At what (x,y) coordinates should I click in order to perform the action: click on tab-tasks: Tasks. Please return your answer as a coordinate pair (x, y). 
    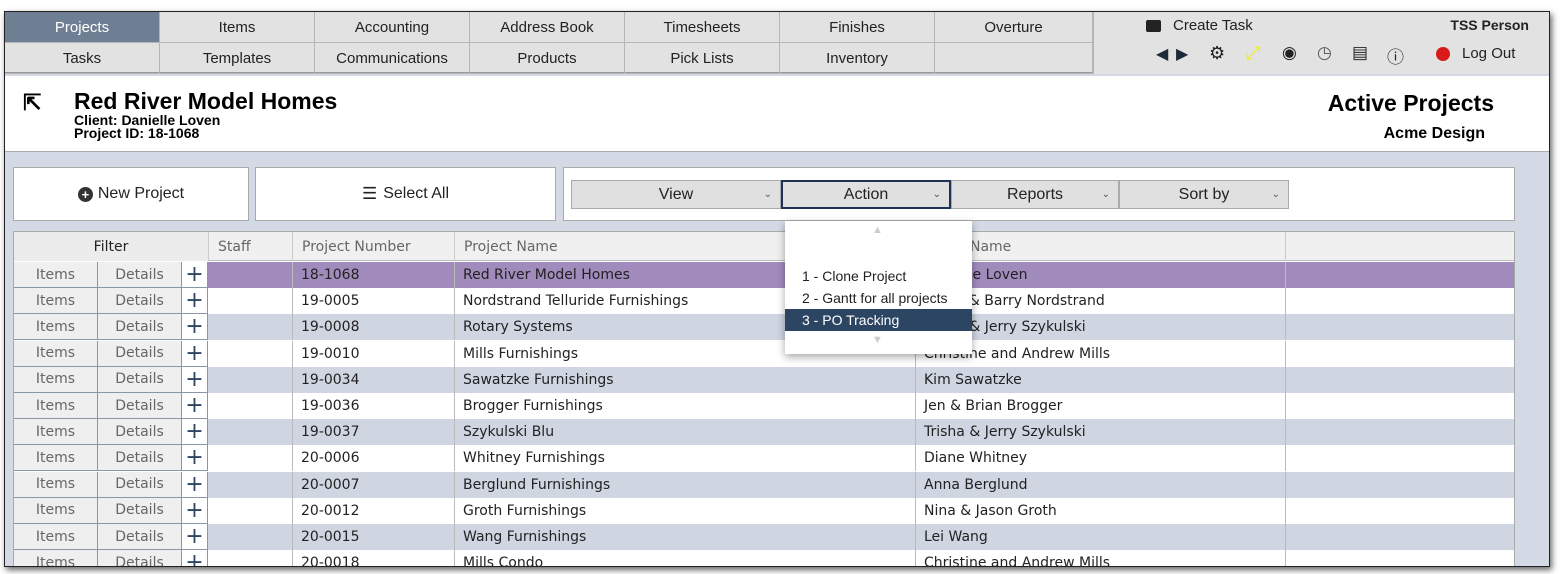
    Looking at the image, I should click on (82, 58).